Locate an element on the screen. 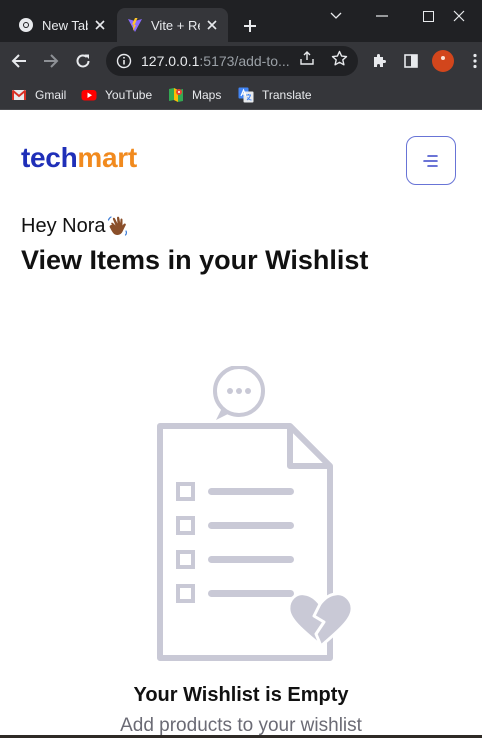 The width and height of the screenshot is (482, 738). bookmark-maps: Maps is located at coordinates (194, 95).